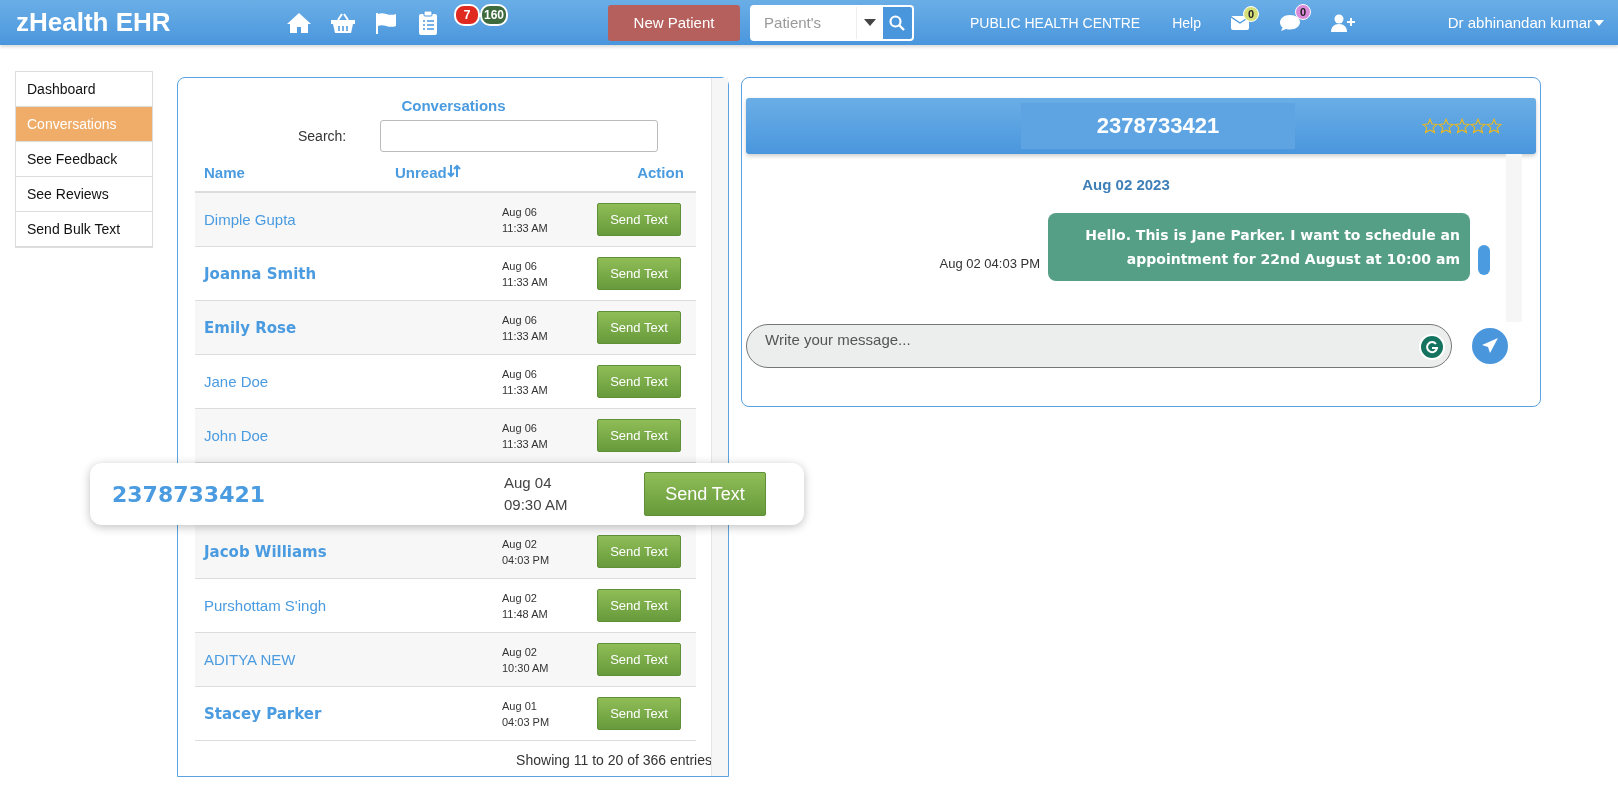 The height and width of the screenshot is (786, 1618). I want to click on count-badge: 160, so click(494, 15).